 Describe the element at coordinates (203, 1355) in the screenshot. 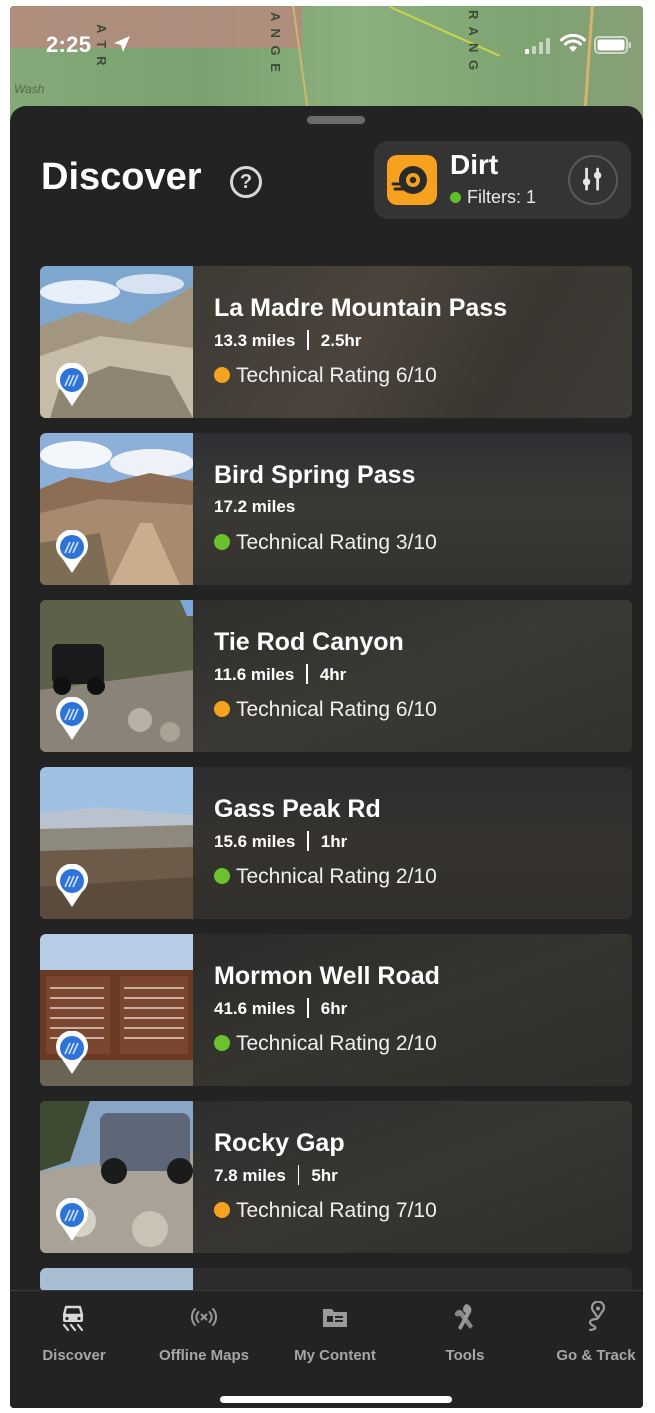

I see `tab-label: Offline Maps` at that location.